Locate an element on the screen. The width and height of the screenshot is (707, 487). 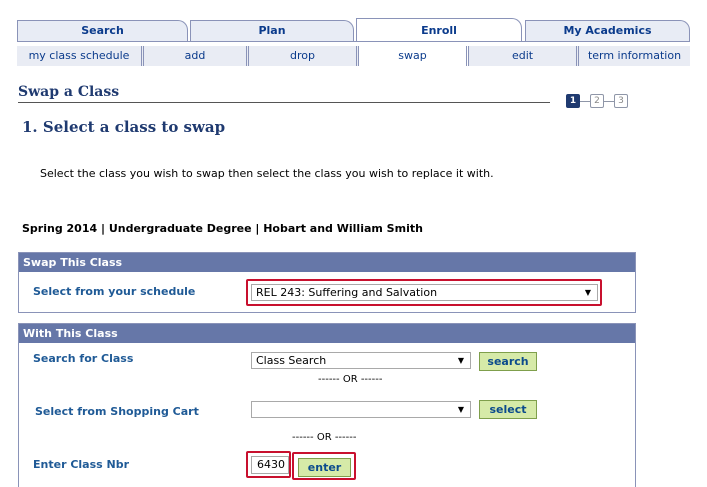
search-for-class-label: Search for Class is located at coordinates (83, 358).